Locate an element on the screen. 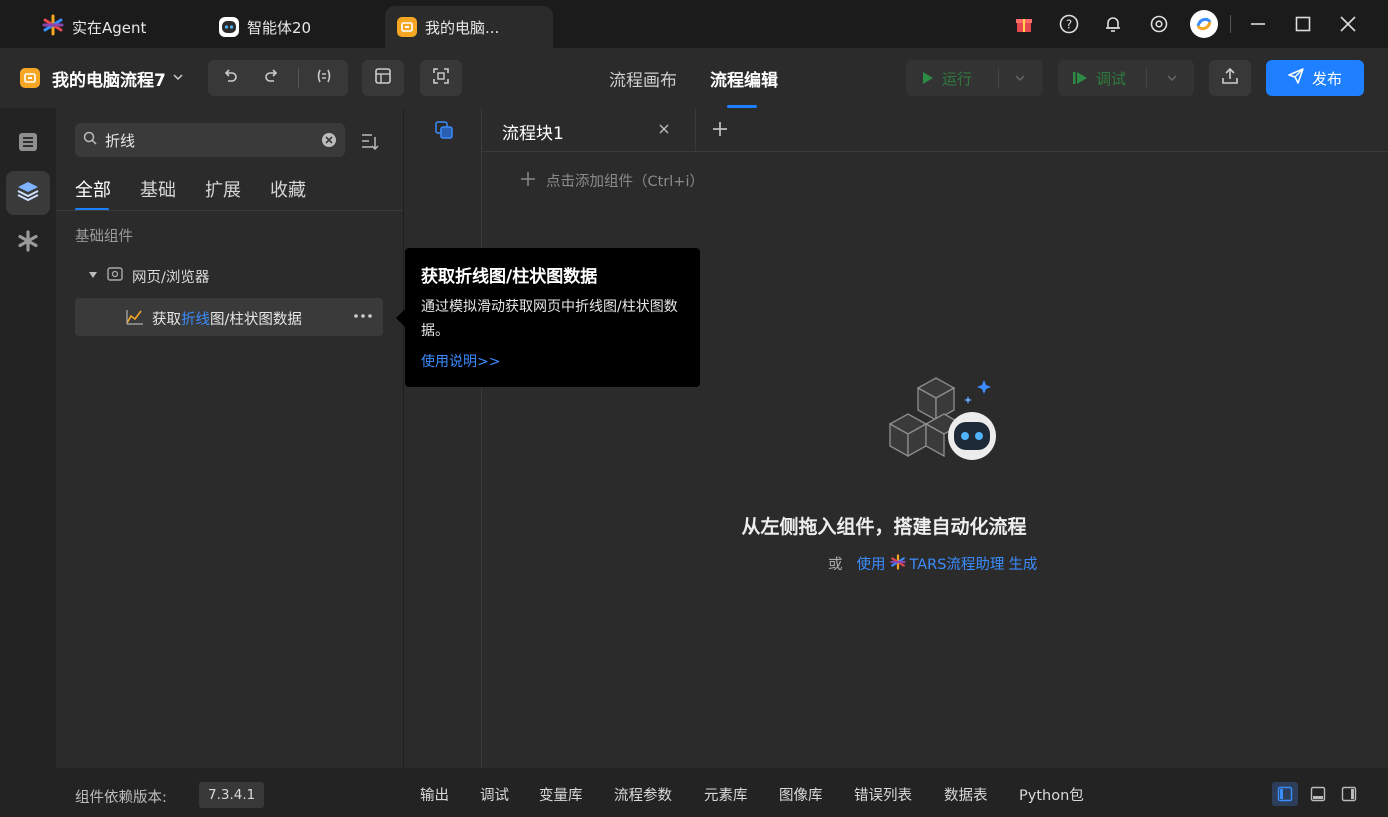 This screenshot has height=817, width=1388. dependency-bar: 组件依赖版本: 7.3.4.1 is located at coordinates (230, 792).